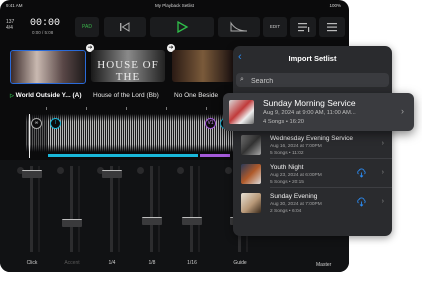 Image resolution: width=422 pixels, height=284 pixels. I want to click on edit-button: EDIT, so click(275, 27).